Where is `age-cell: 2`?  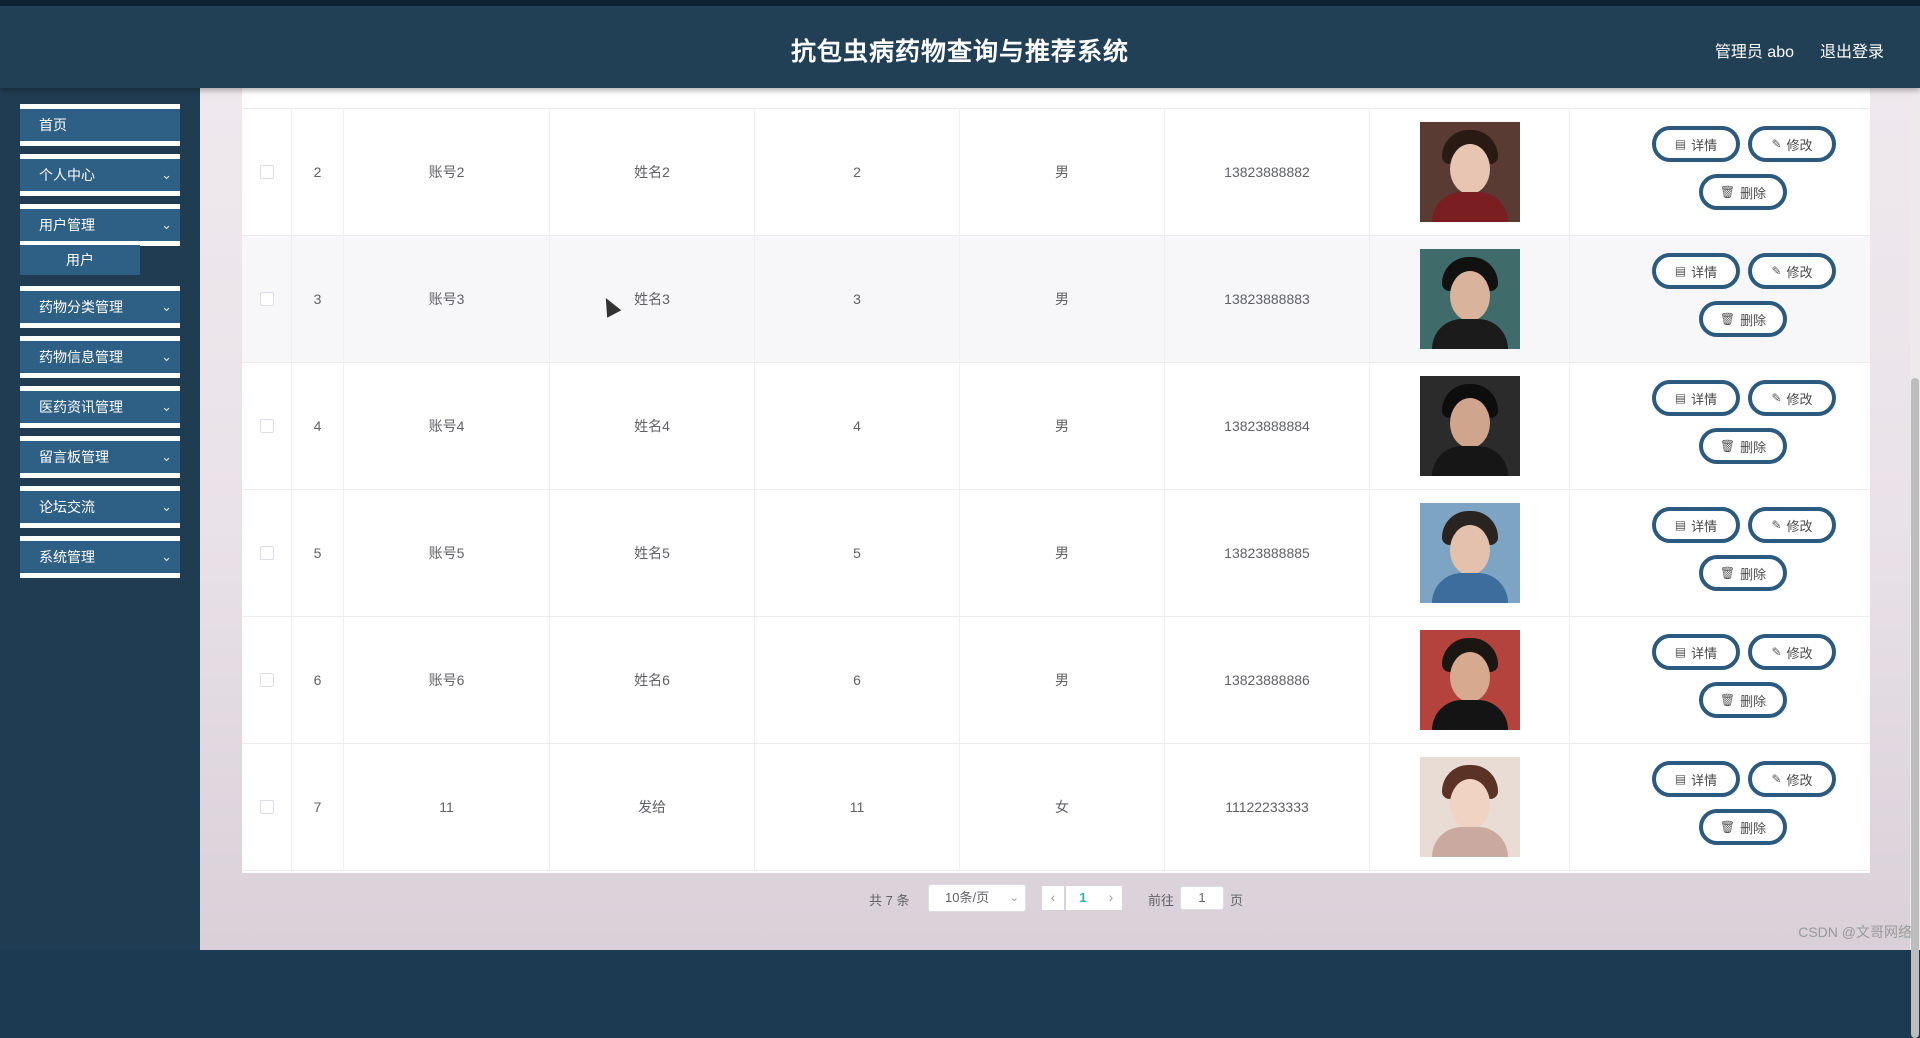
age-cell: 2 is located at coordinates (857, 172).